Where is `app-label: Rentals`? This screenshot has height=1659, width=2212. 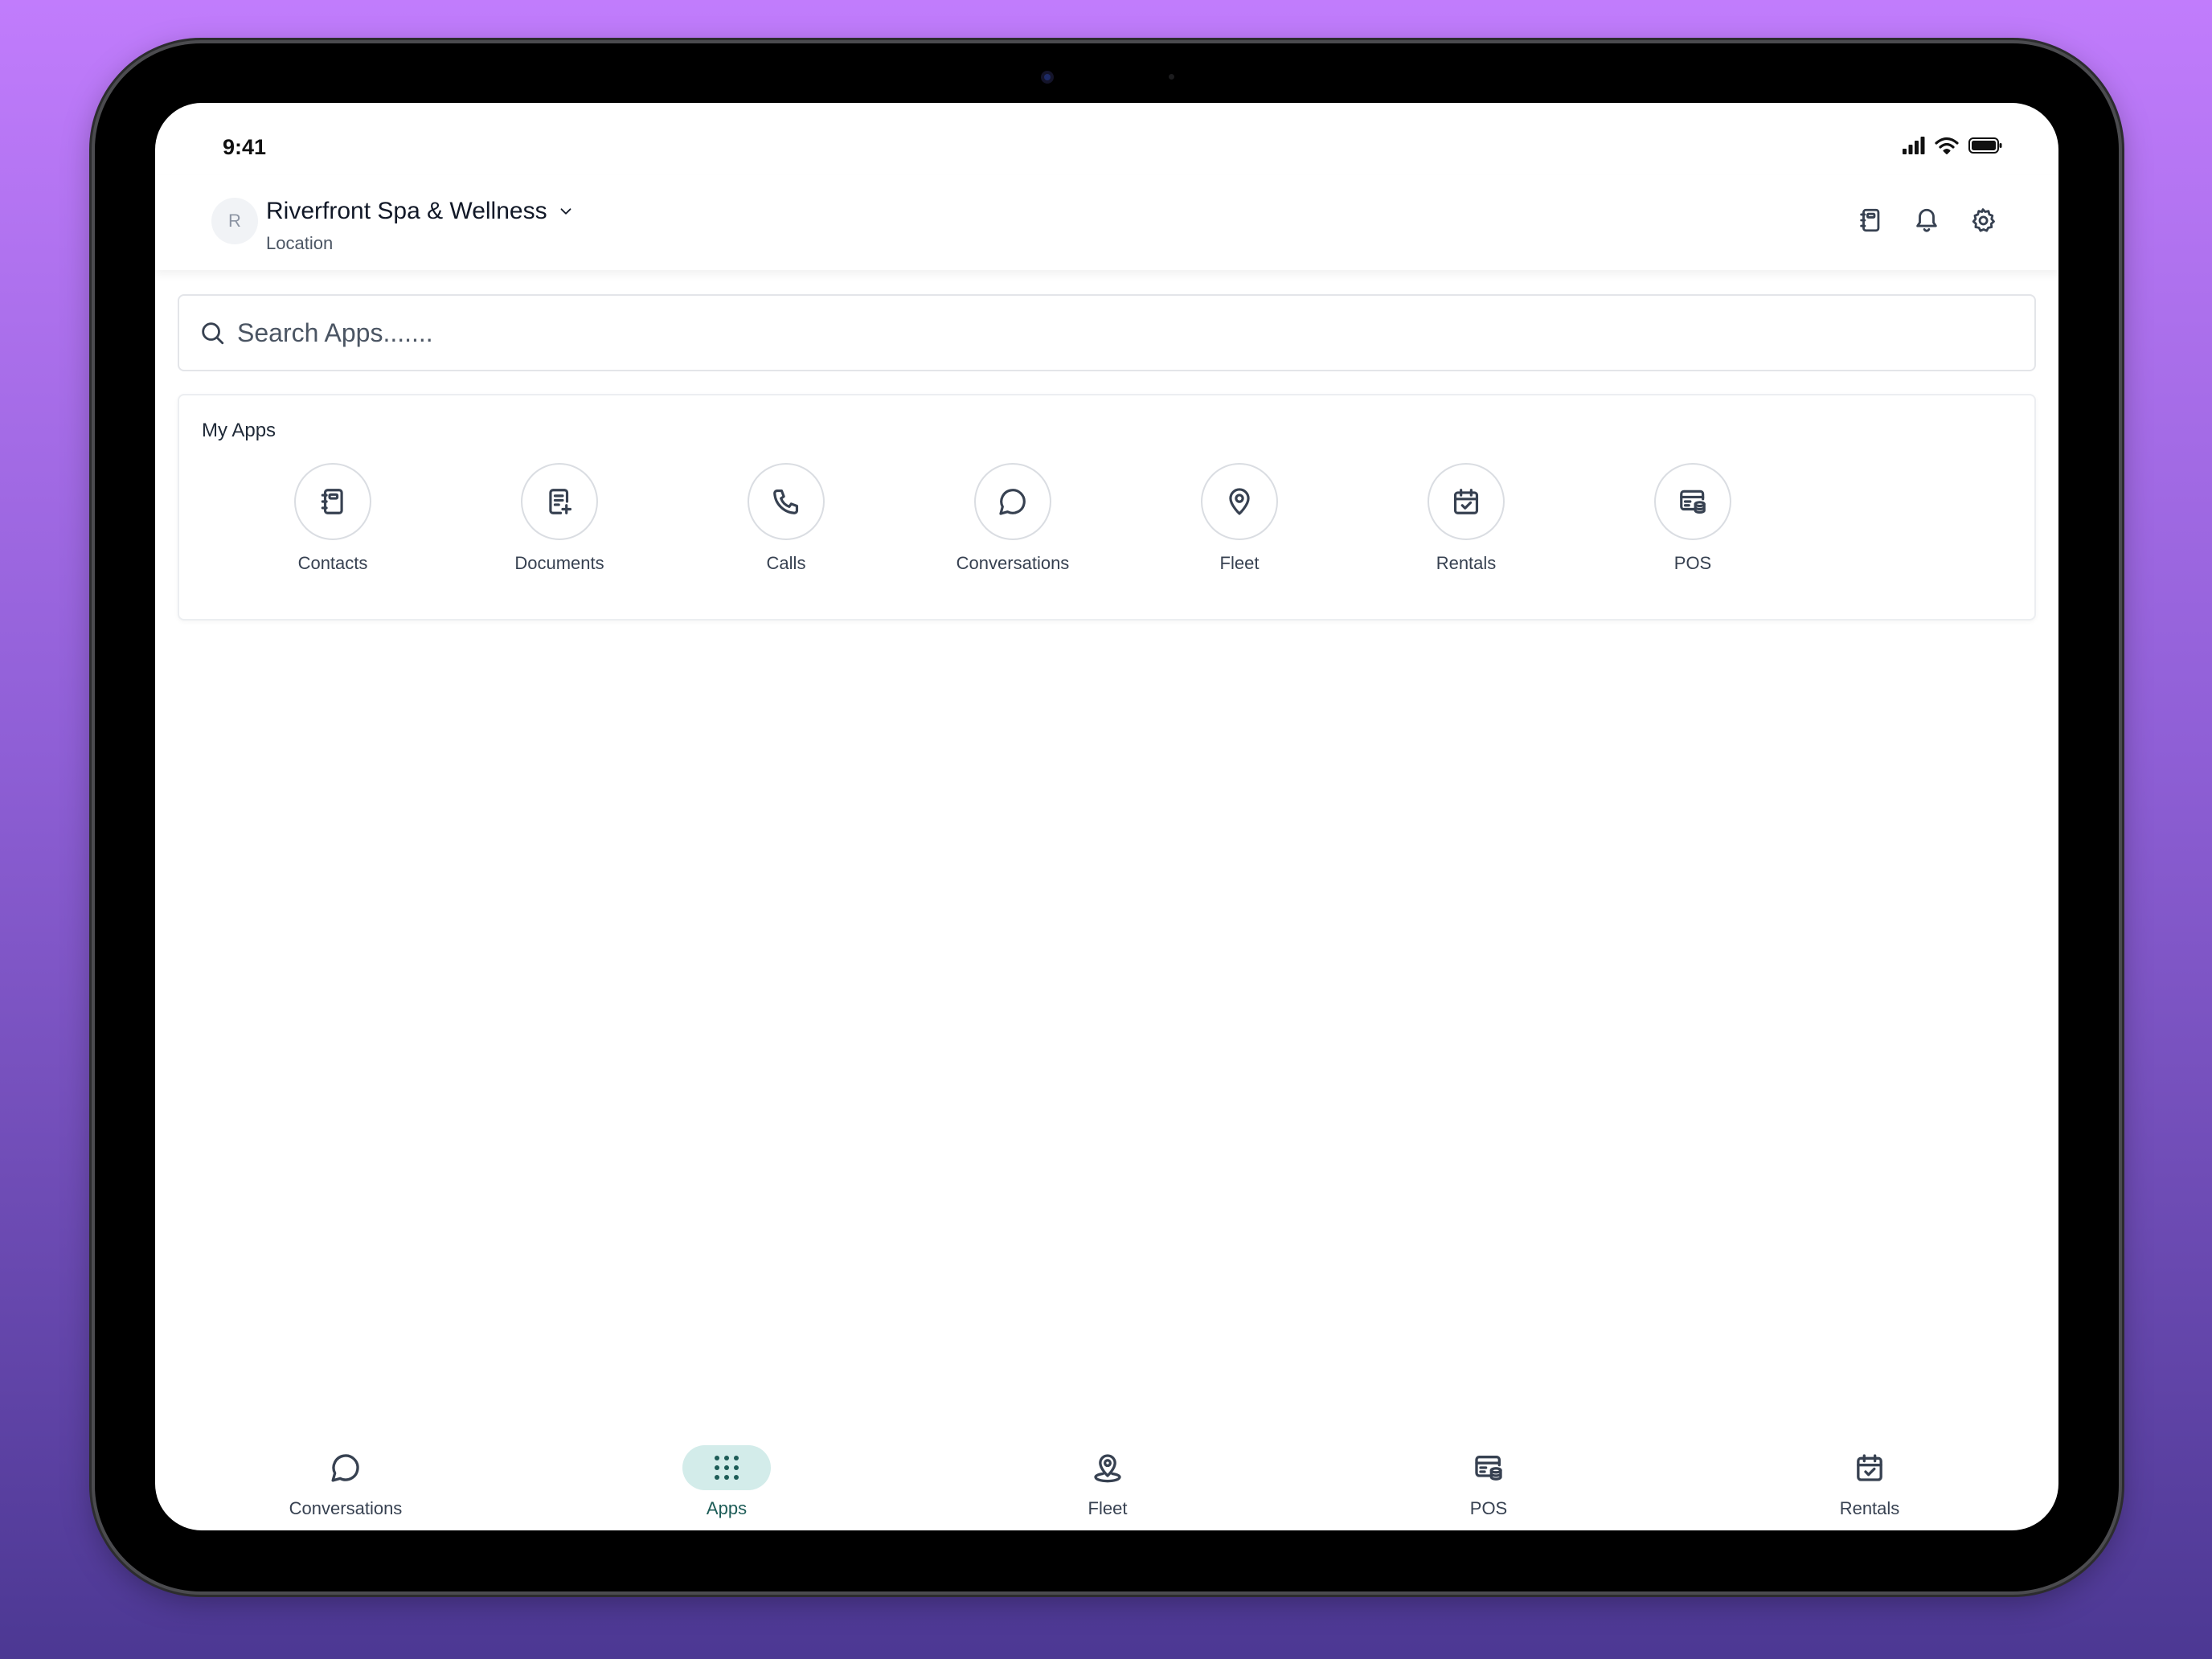
app-label: Rentals is located at coordinates (1466, 563).